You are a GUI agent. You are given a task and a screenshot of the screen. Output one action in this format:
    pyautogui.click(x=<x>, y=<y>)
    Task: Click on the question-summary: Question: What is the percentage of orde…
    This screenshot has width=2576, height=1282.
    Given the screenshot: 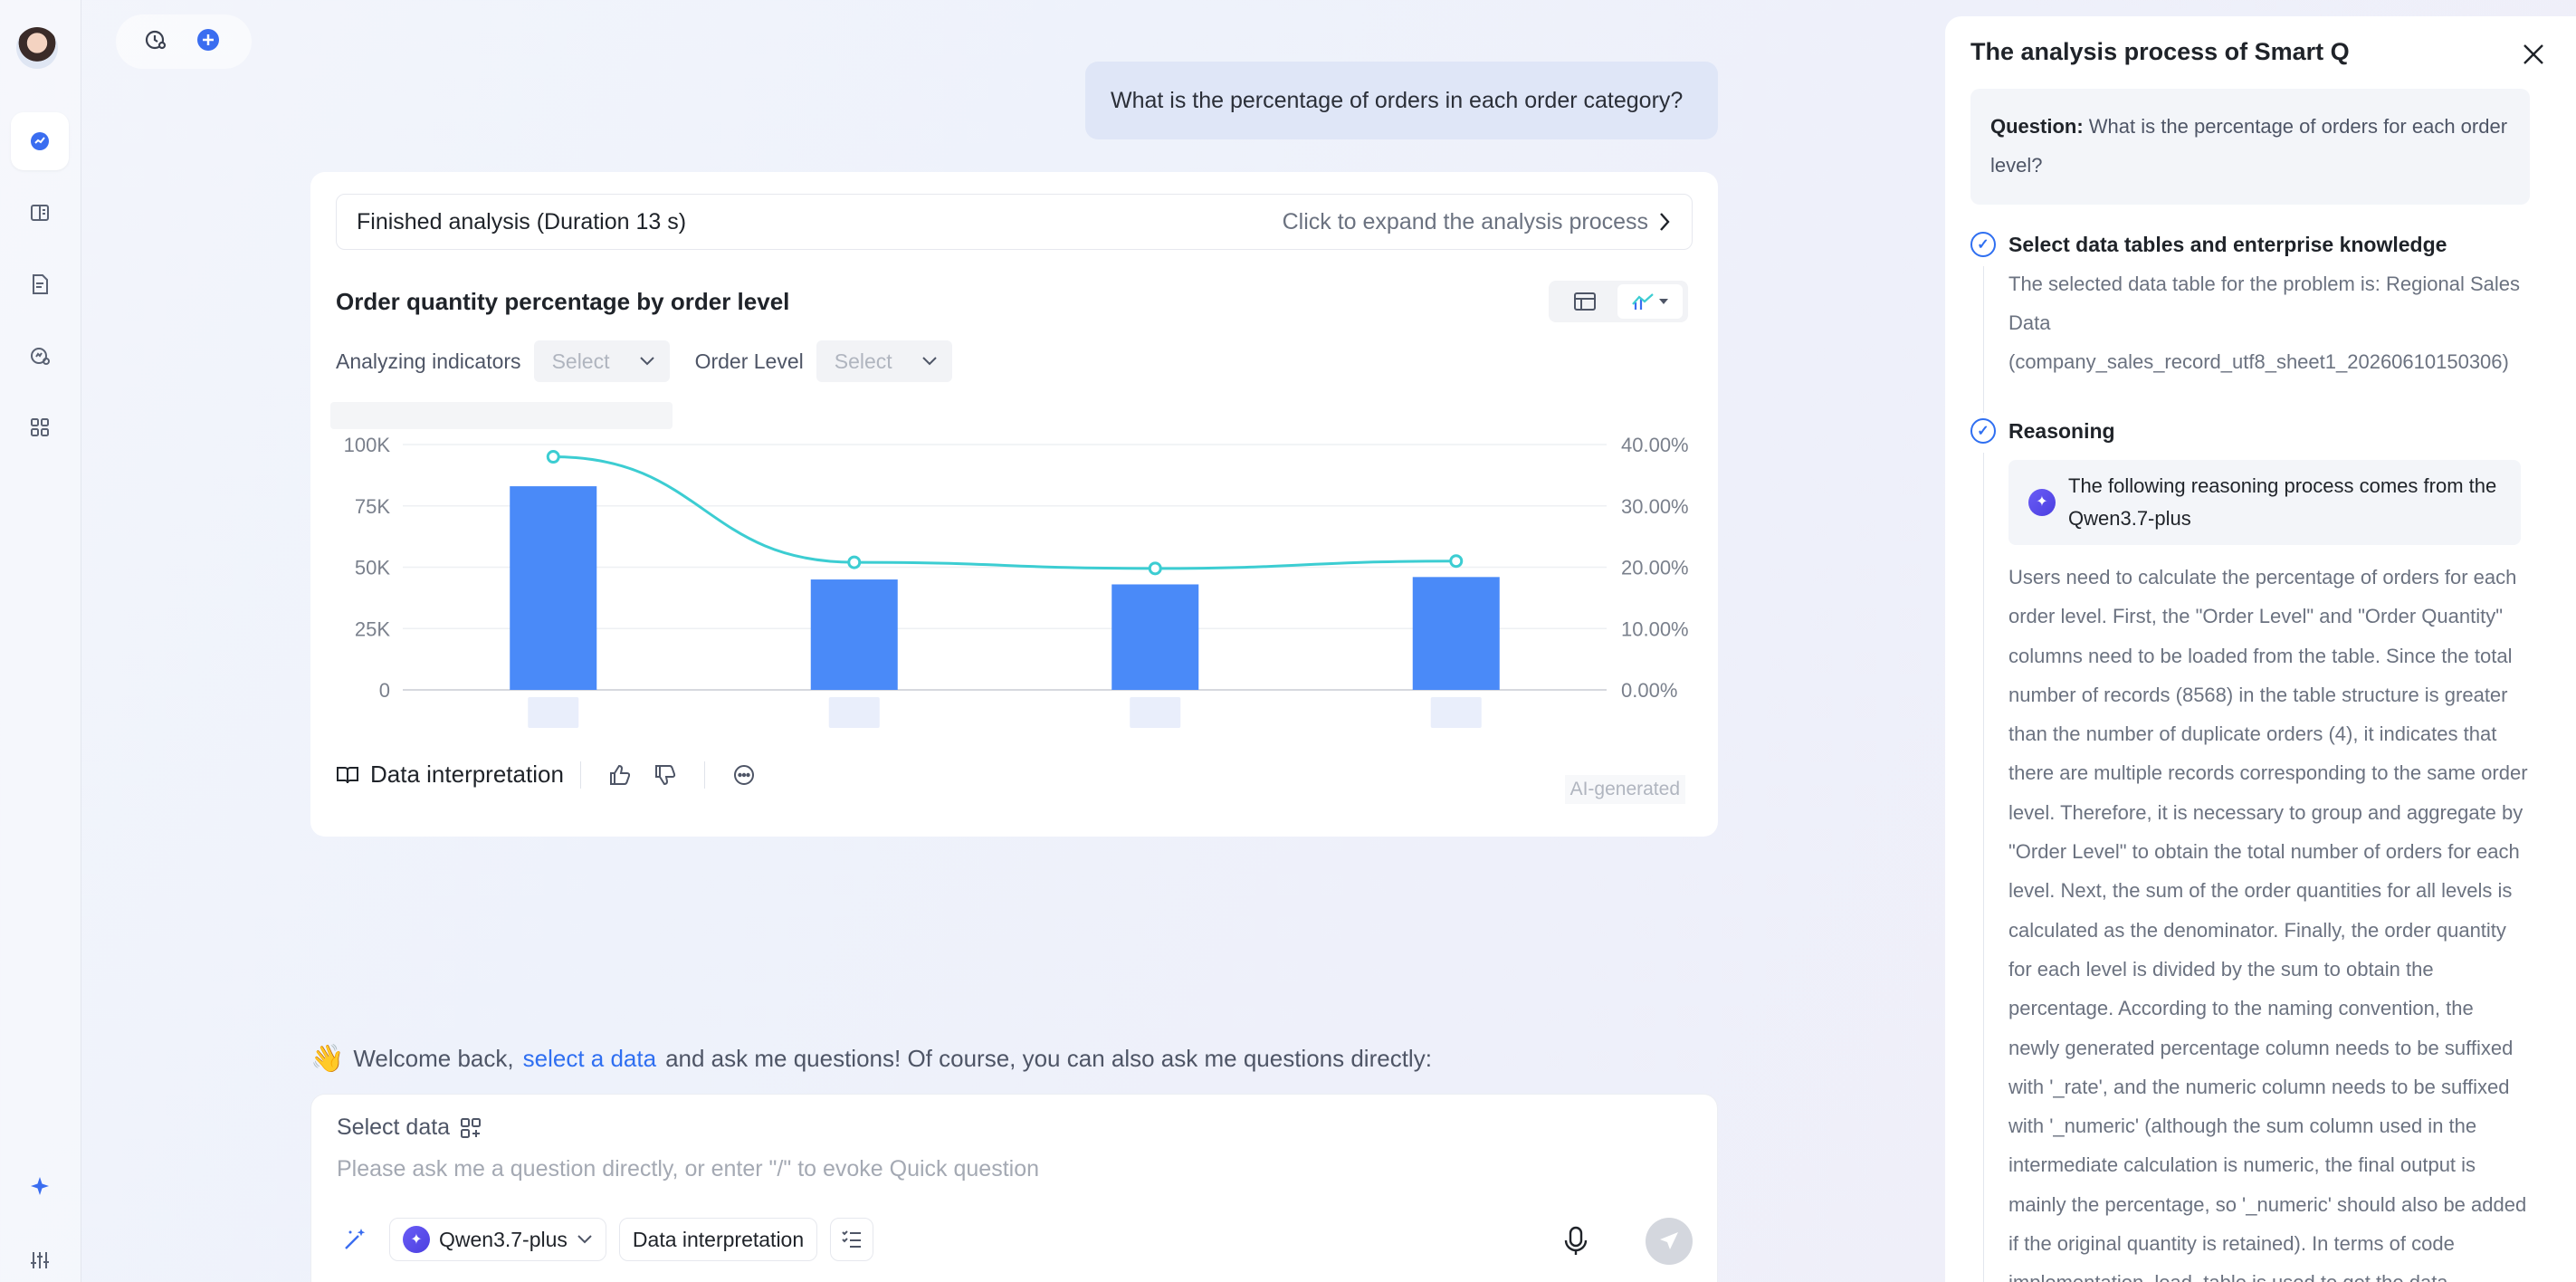 What is the action you would take?
    pyautogui.click(x=2250, y=147)
    